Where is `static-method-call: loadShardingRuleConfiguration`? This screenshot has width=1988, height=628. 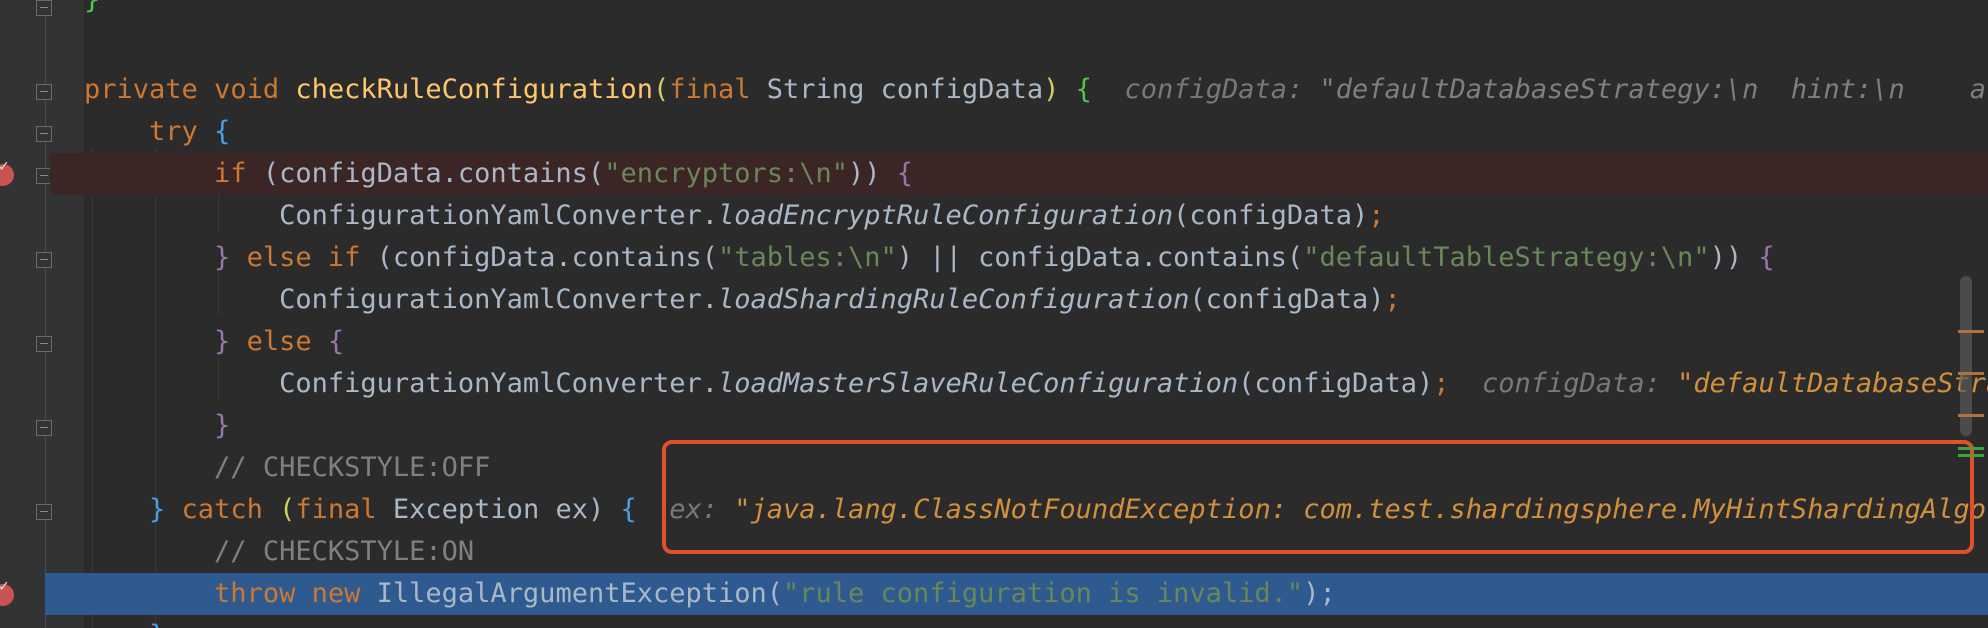
static-method-call: loadShardingRuleConfiguration is located at coordinates (953, 299).